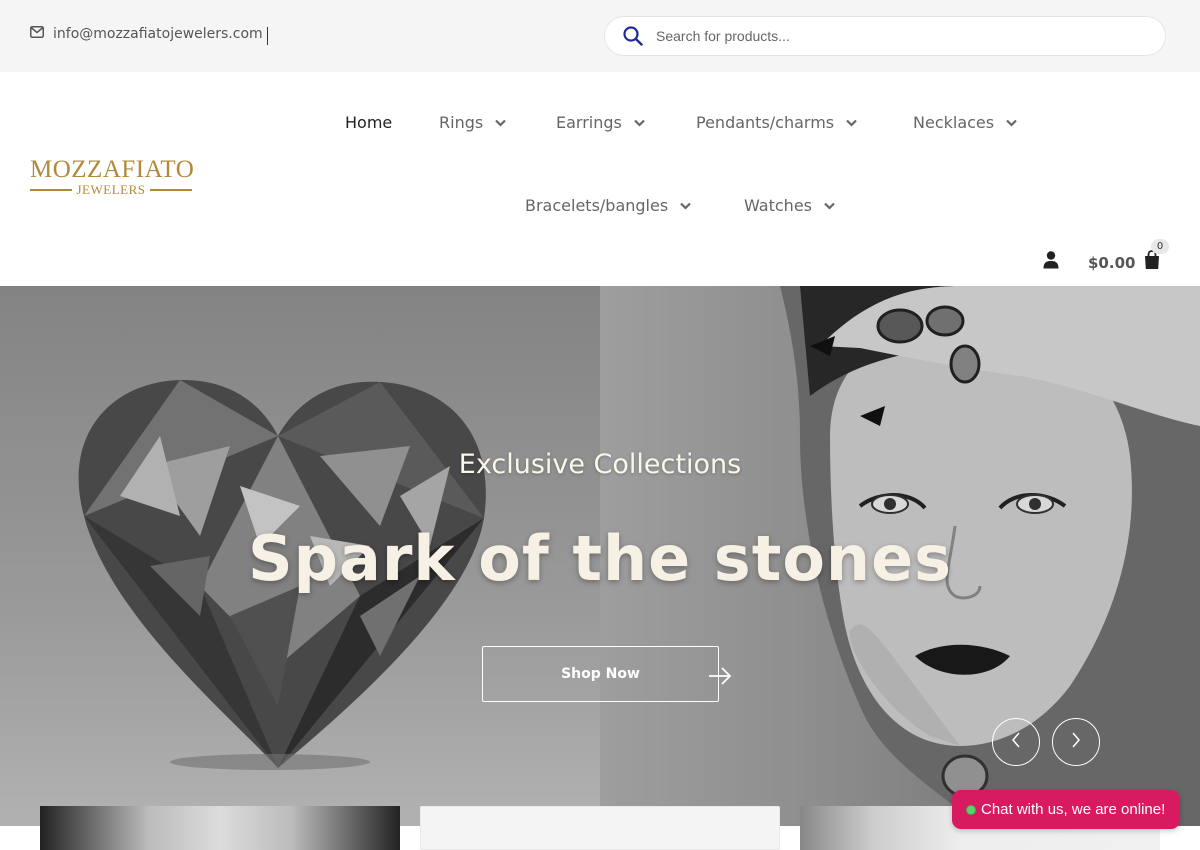 The height and width of the screenshot is (850, 1200). Describe the element at coordinates (171, 190) in the screenshot. I see `logo-rule-right` at that location.